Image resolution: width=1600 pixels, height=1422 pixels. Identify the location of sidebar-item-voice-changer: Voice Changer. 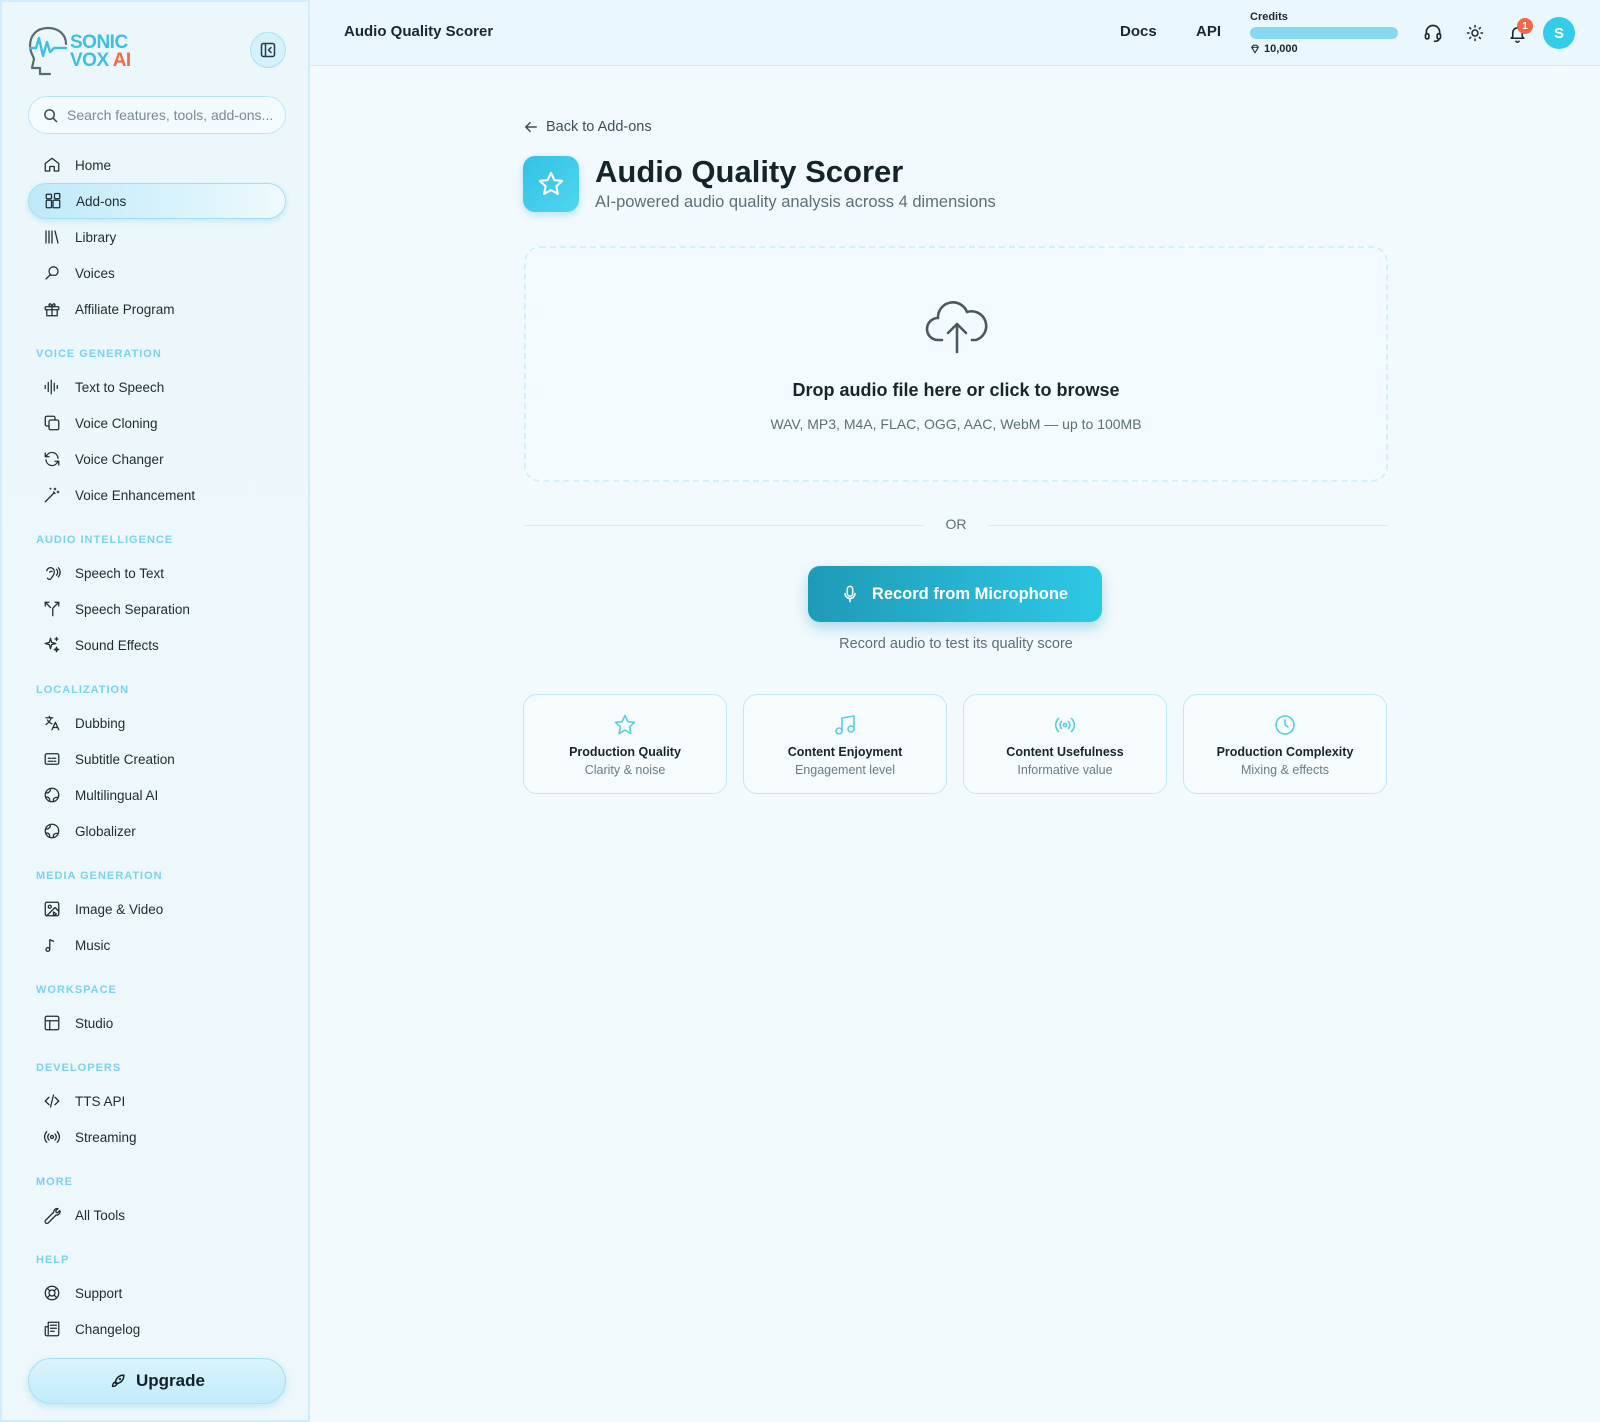
(157, 459).